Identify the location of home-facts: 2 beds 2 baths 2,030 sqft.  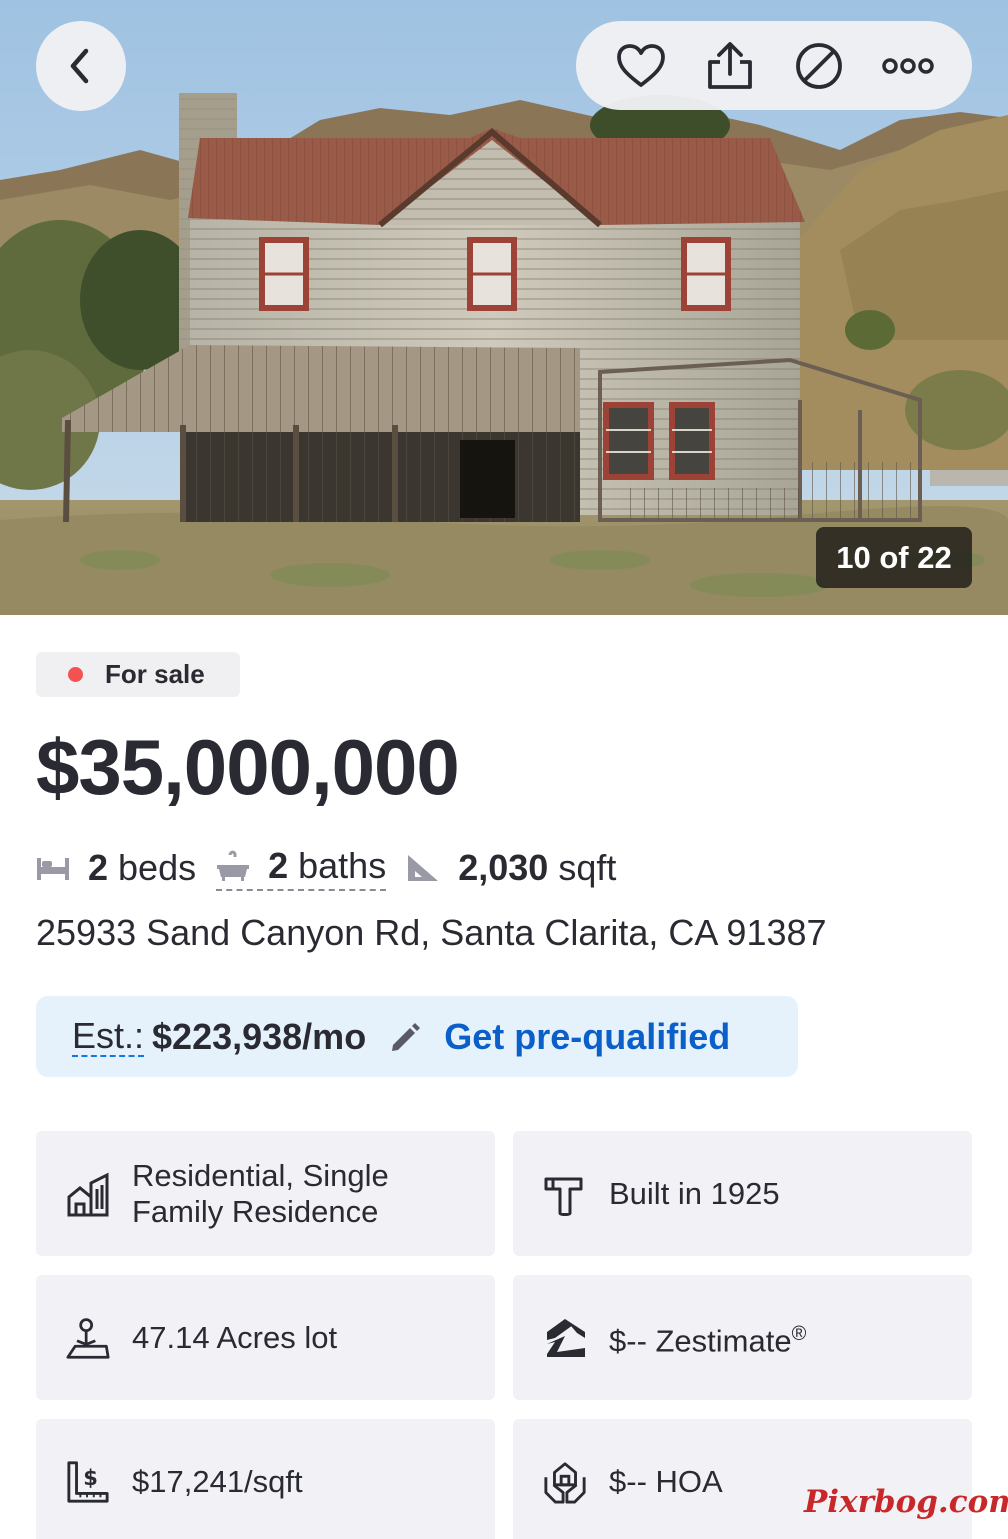
(326, 868).